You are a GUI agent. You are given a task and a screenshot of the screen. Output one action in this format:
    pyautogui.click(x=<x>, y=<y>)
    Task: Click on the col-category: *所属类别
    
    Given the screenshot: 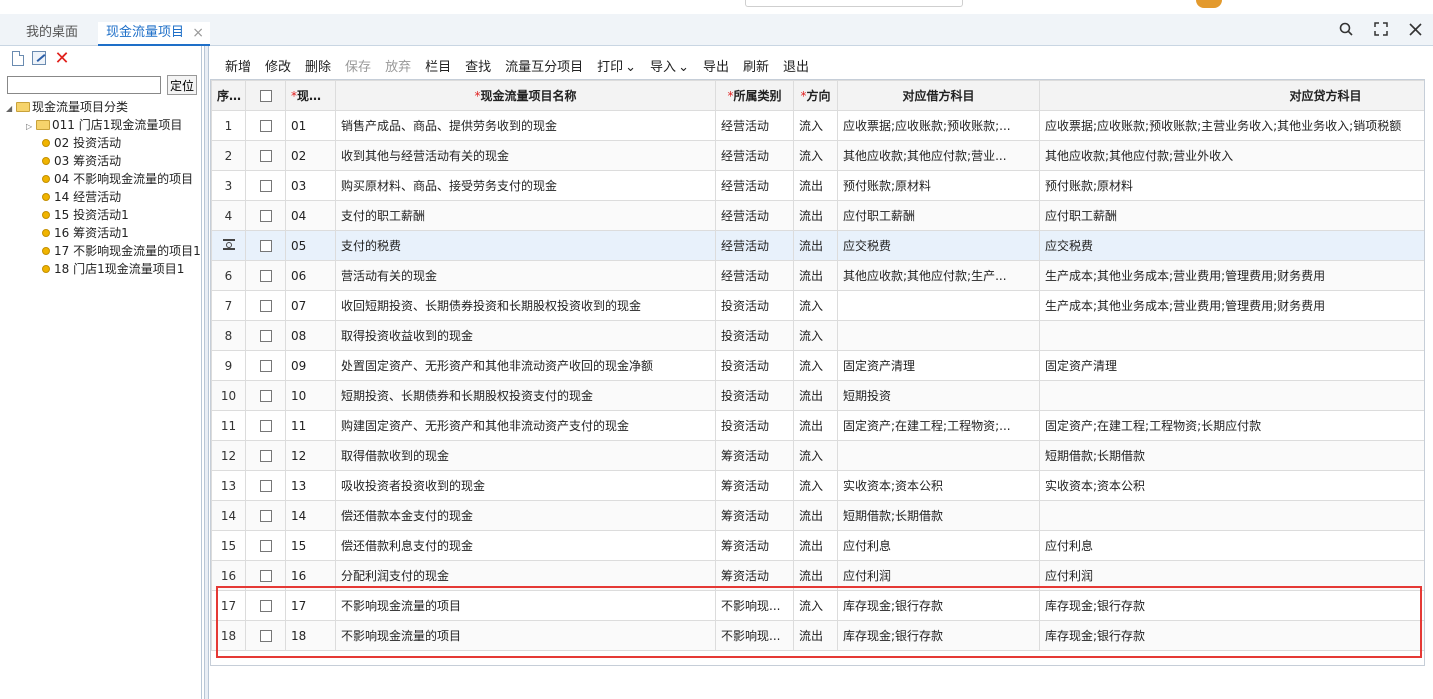 What is the action you would take?
    pyautogui.click(x=754, y=95)
    